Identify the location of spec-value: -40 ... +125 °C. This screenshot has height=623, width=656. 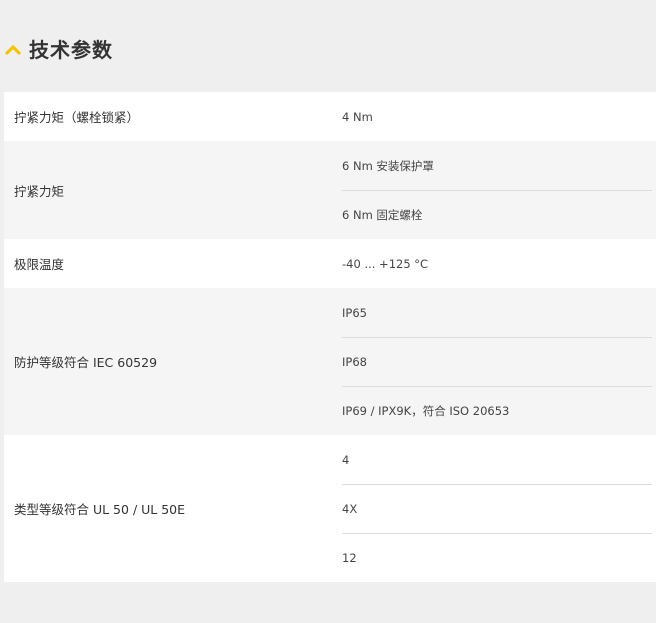
(385, 263).